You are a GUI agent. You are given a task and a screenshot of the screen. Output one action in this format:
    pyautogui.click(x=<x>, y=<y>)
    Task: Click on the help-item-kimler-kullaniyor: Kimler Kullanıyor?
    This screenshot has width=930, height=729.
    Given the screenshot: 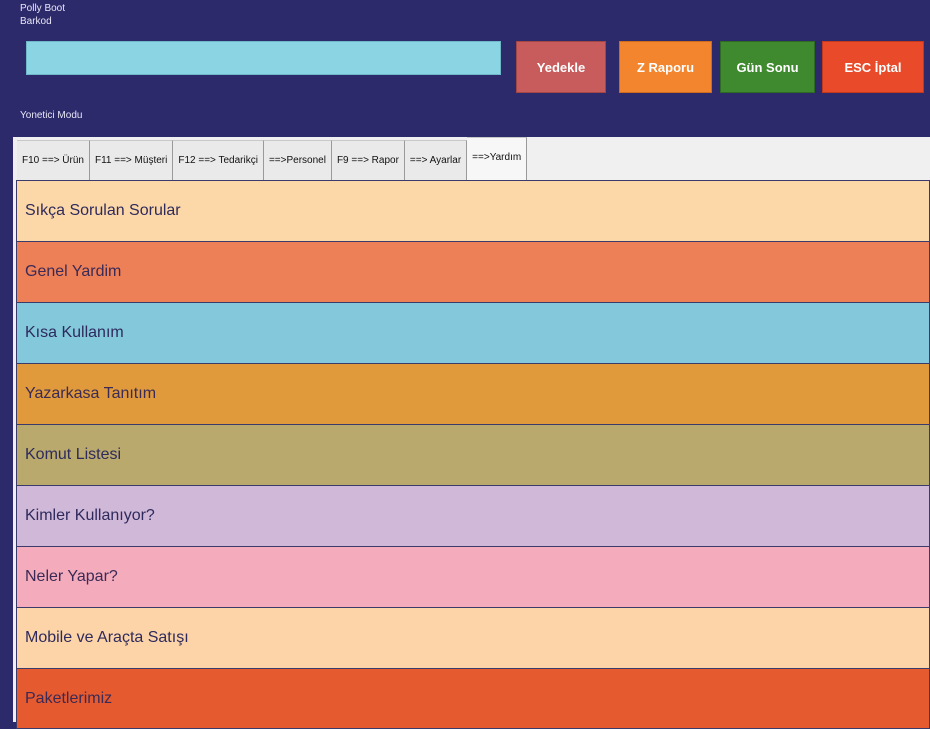 What is the action you would take?
    pyautogui.click(x=473, y=515)
    